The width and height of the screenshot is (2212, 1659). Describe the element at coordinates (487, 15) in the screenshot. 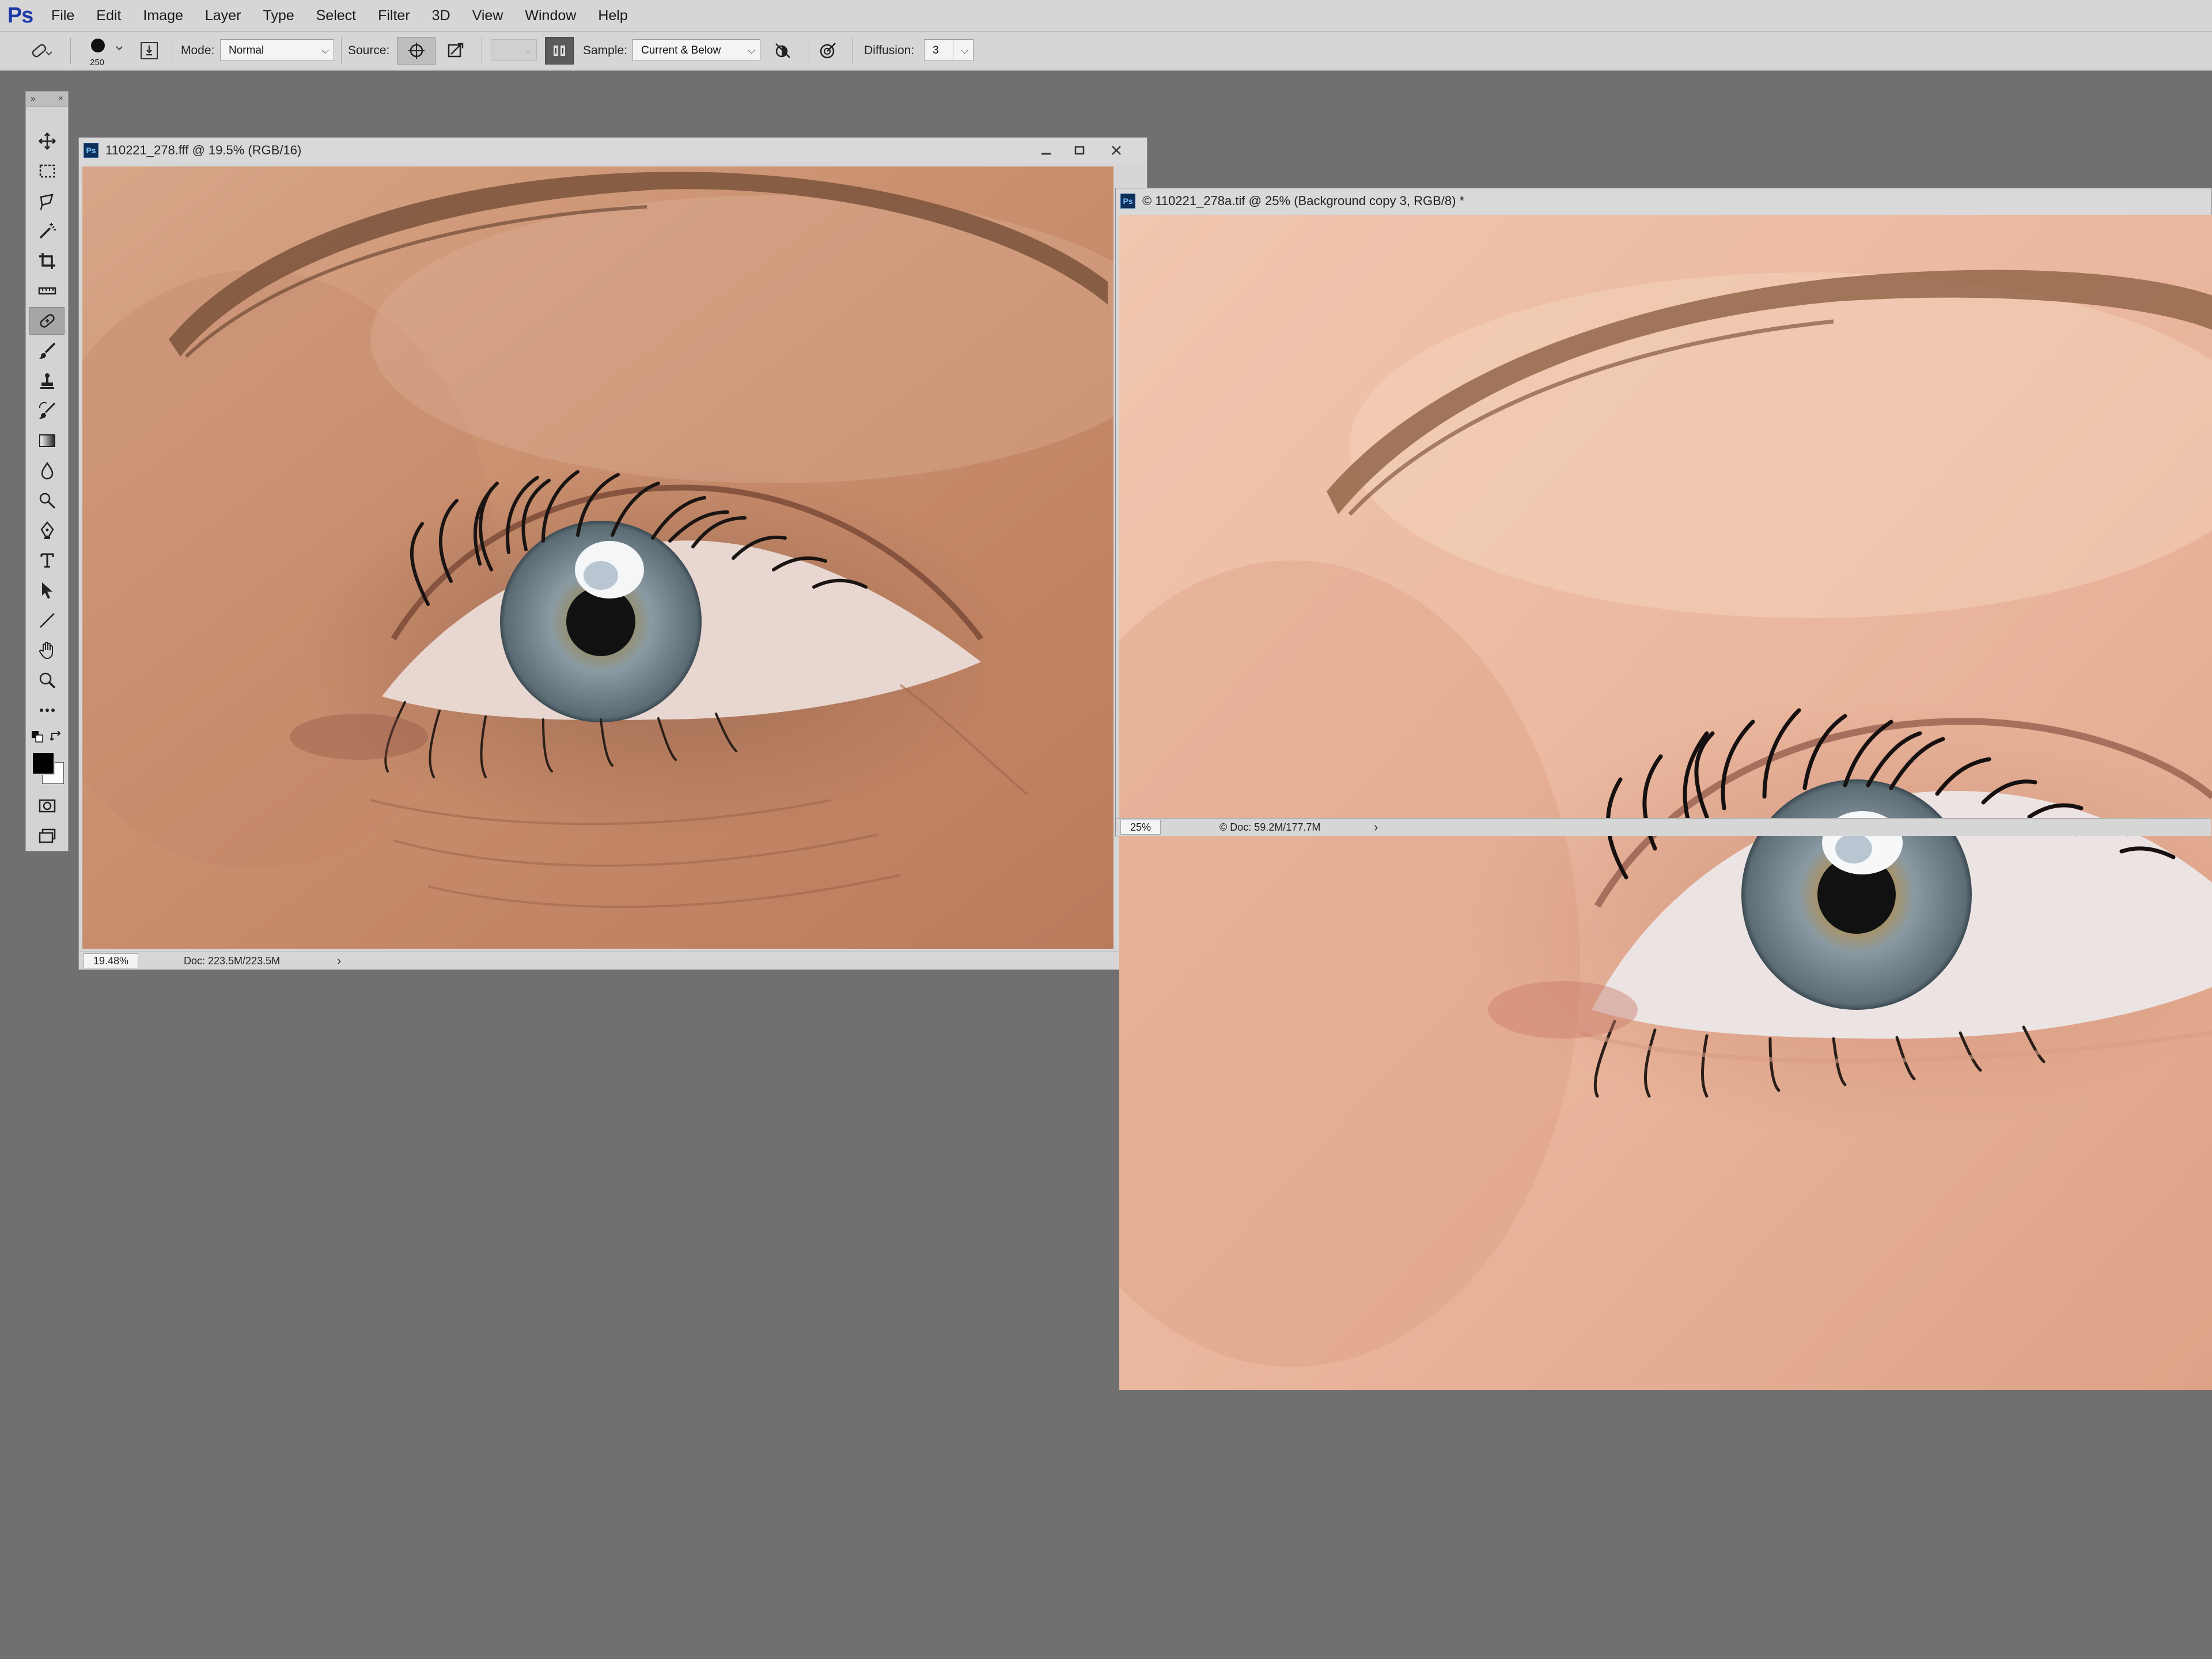

I see `menu-view: View` at that location.